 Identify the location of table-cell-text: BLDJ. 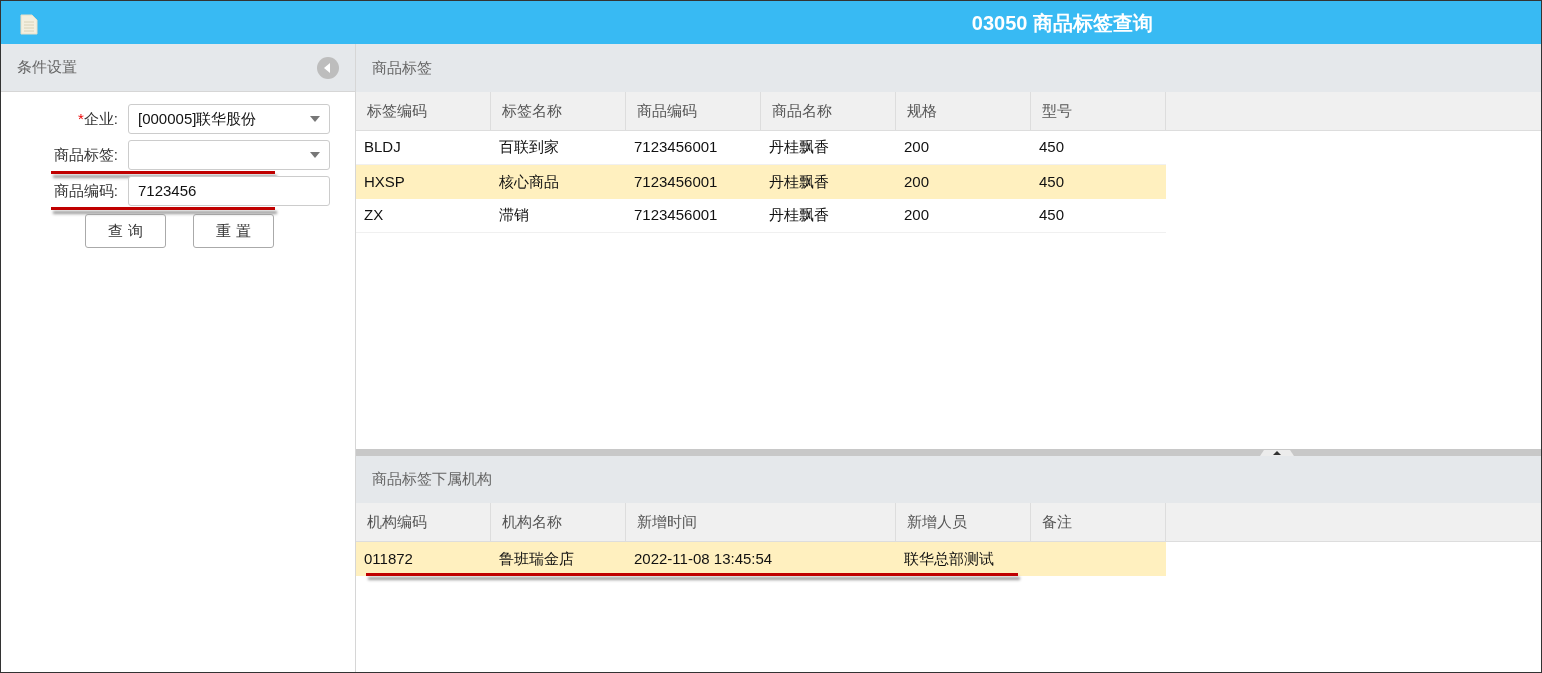
(382, 147).